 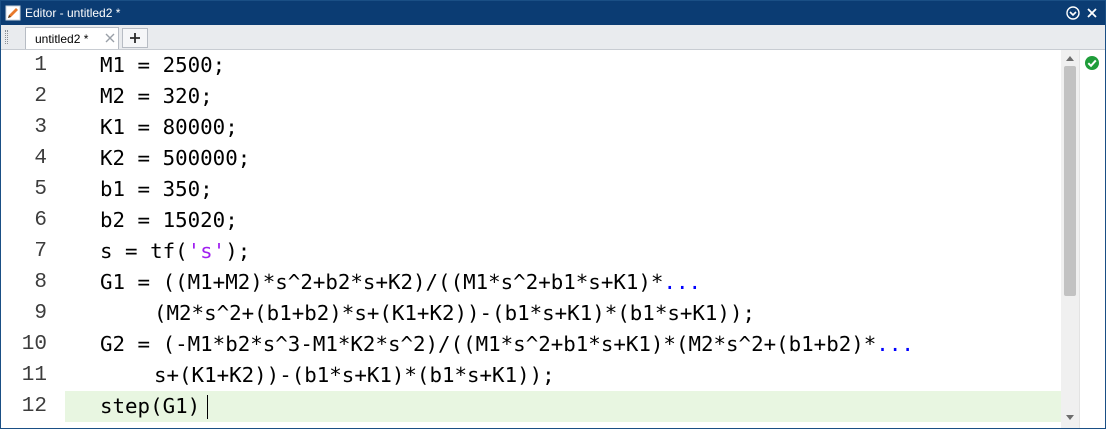 I want to click on code-segment: b1 = 350;, so click(x=156, y=189).